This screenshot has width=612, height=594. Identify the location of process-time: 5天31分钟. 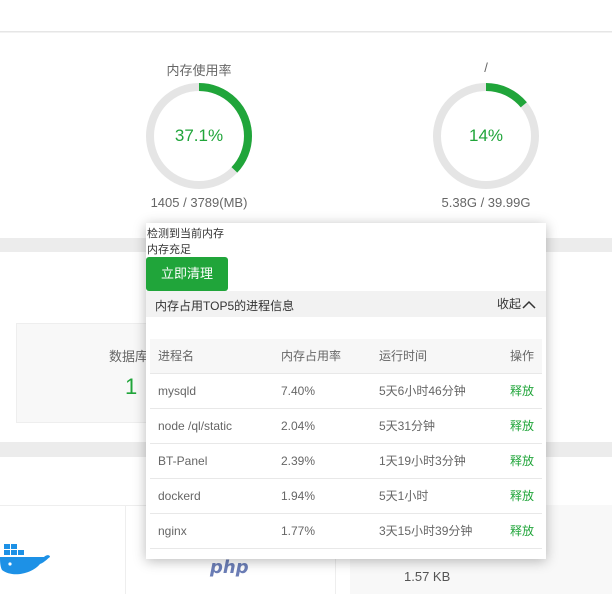
(407, 426).